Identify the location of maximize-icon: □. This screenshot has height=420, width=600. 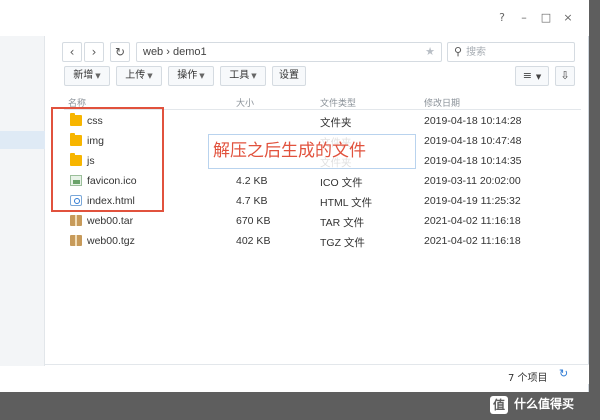
(546, 18).